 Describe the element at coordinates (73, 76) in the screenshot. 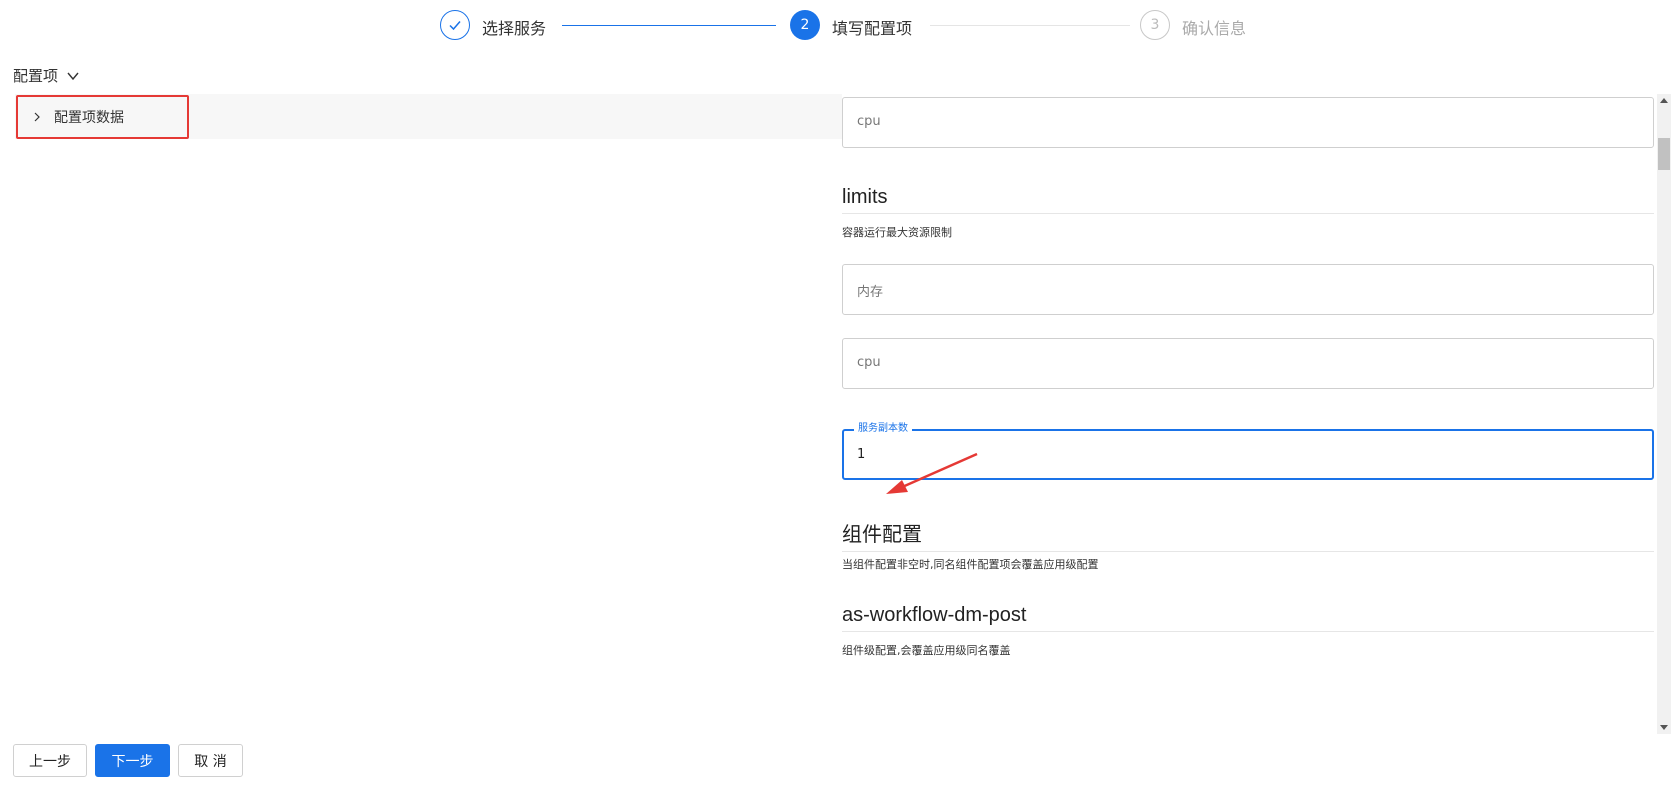

I see `chevron-down-icon` at that location.